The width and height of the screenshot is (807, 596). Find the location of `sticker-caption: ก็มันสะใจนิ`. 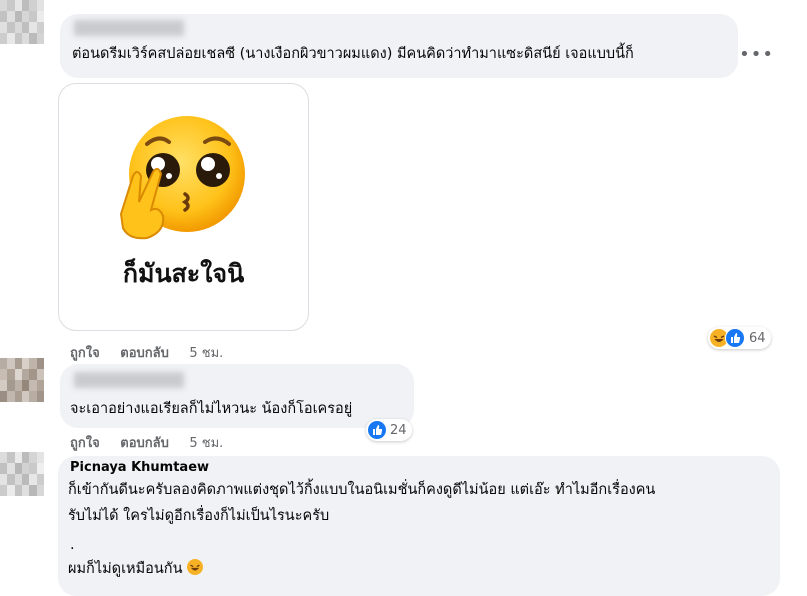

sticker-caption: ก็มันสะใจนิ is located at coordinates (183, 273).